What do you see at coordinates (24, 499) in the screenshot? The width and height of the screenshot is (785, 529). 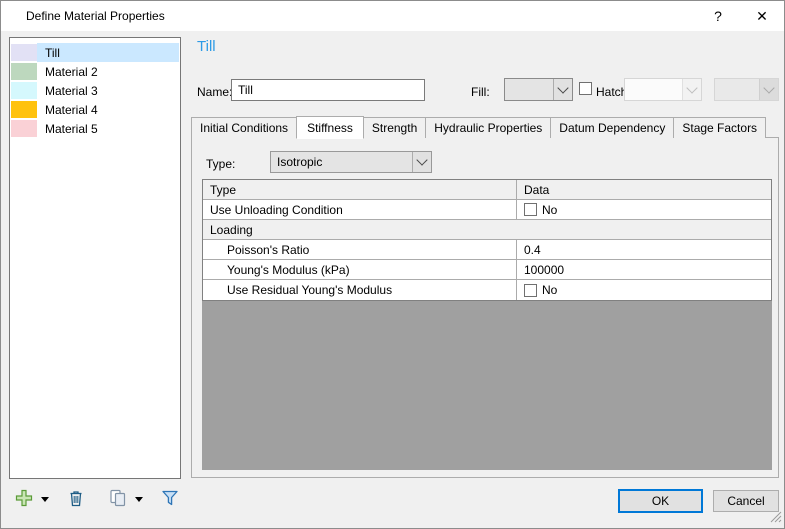 I see `green-plus-icon` at bounding box center [24, 499].